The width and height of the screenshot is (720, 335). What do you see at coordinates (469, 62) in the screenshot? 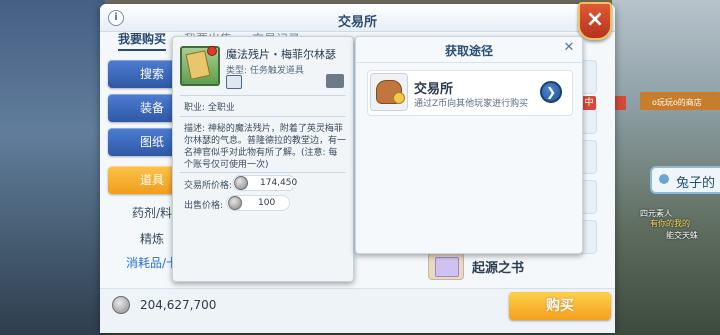
I see `route-divider` at bounding box center [469, 62].